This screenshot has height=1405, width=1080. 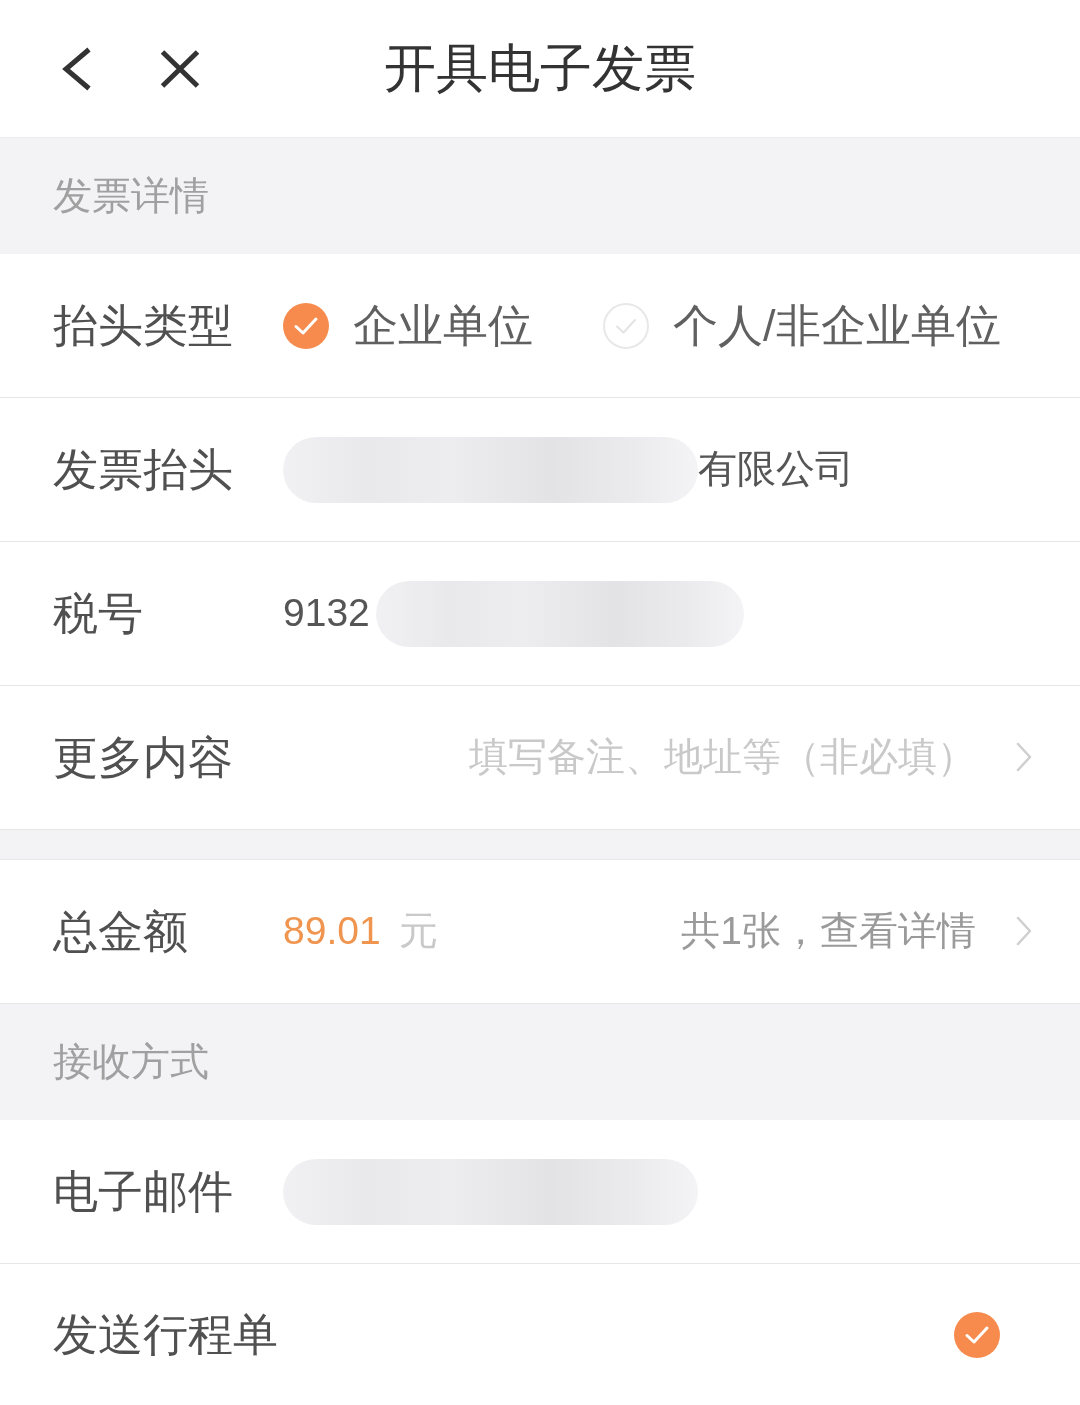 What do you see at coordinates (143, 469) in the screenshot?
I see `field-label: 发票抬头` at bounding box center [143, 469].